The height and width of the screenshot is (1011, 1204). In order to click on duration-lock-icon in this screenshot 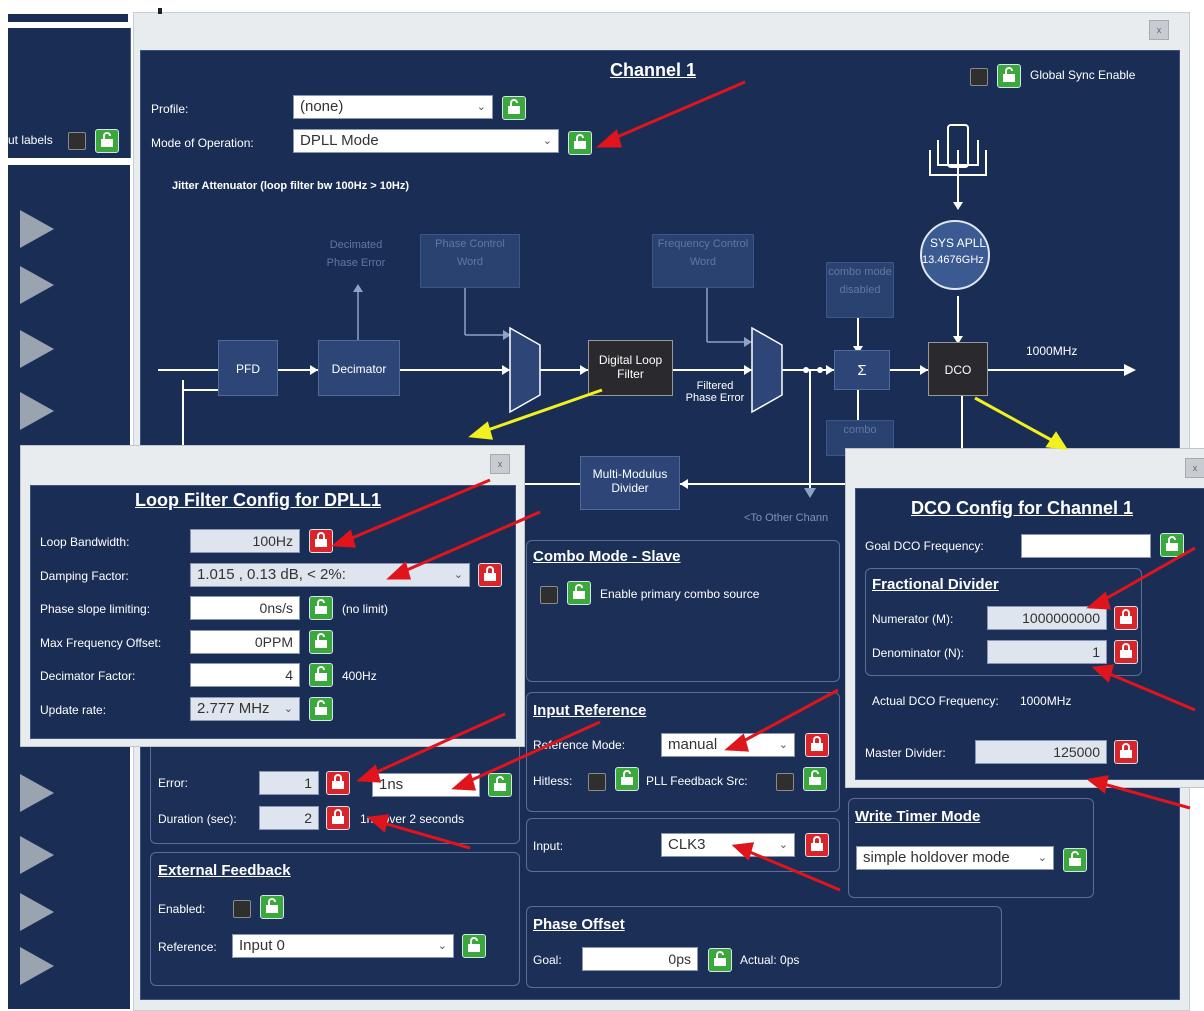, I will do `click(338, 818)`.